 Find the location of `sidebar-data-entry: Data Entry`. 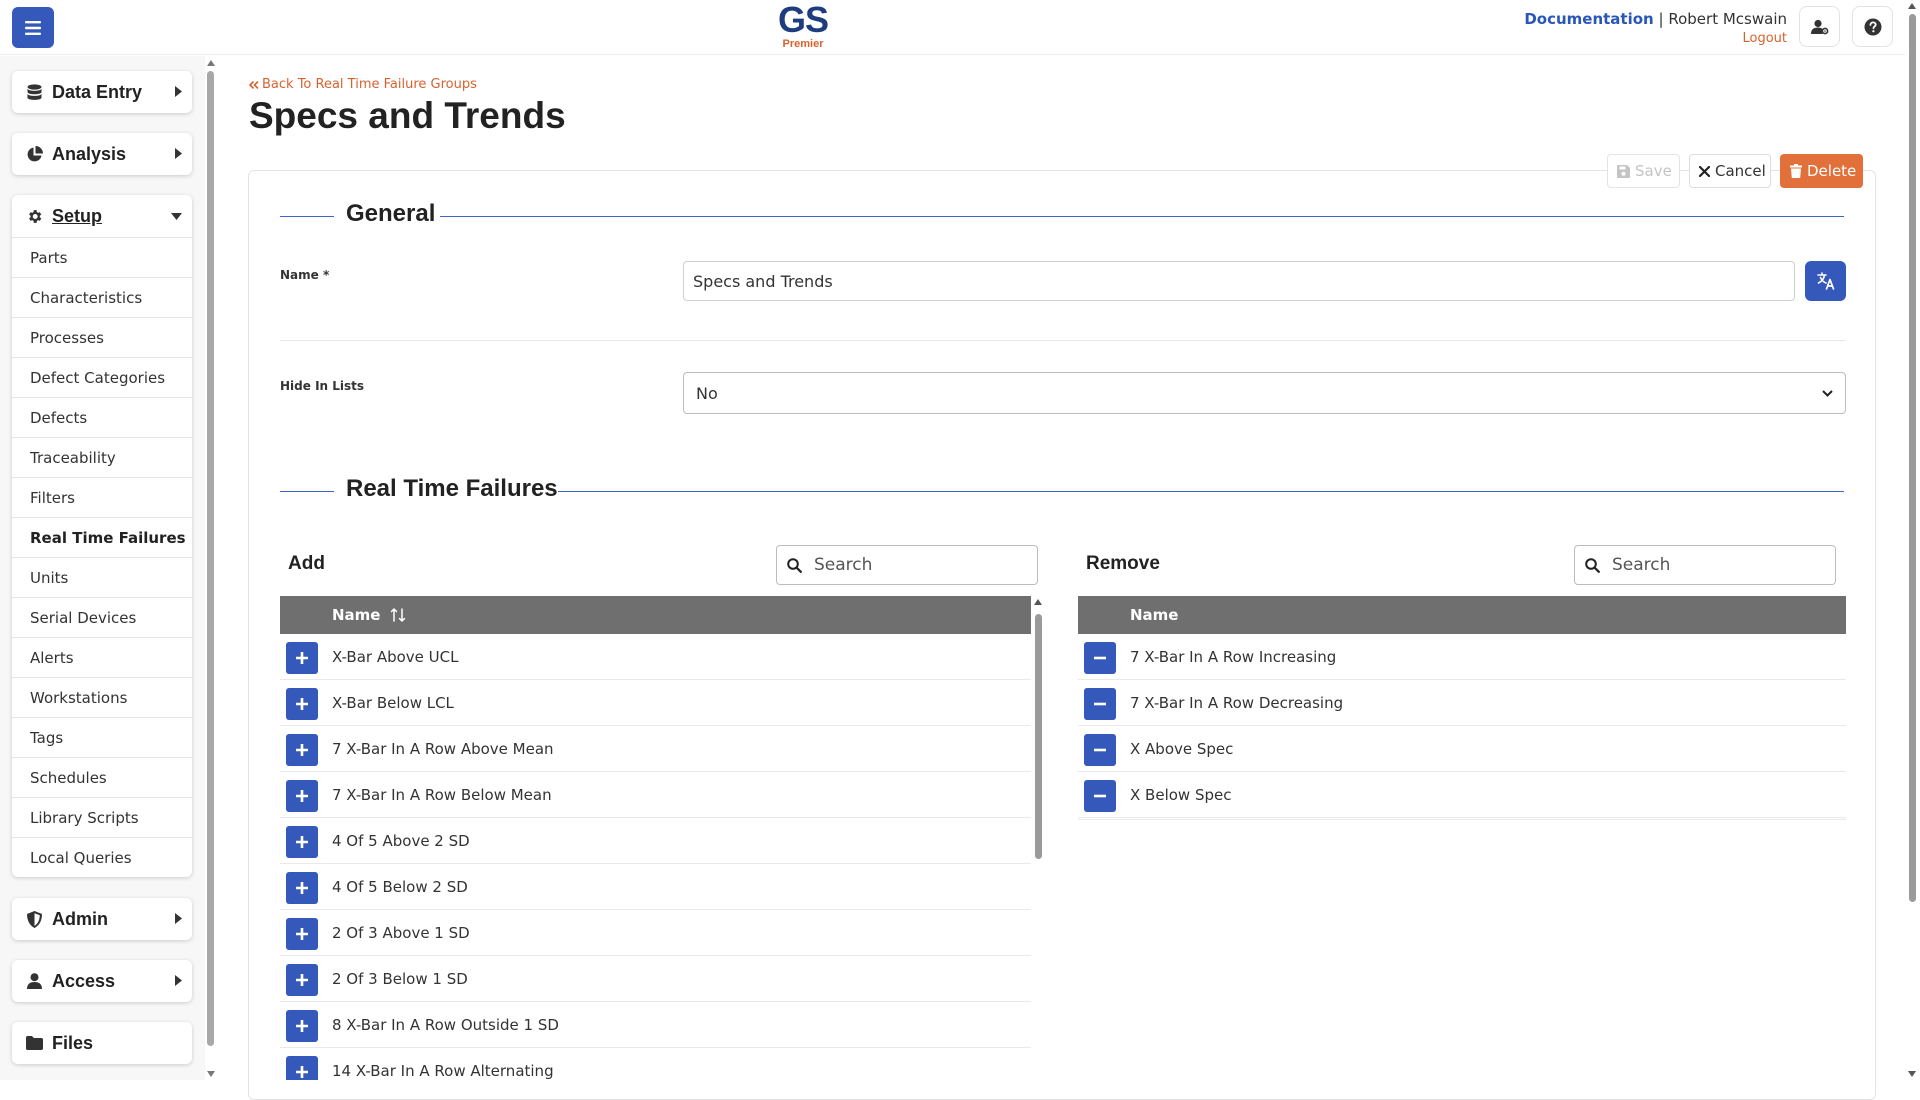

sidebar-data-entry: Data Entry is located at coordinates (102, 92).